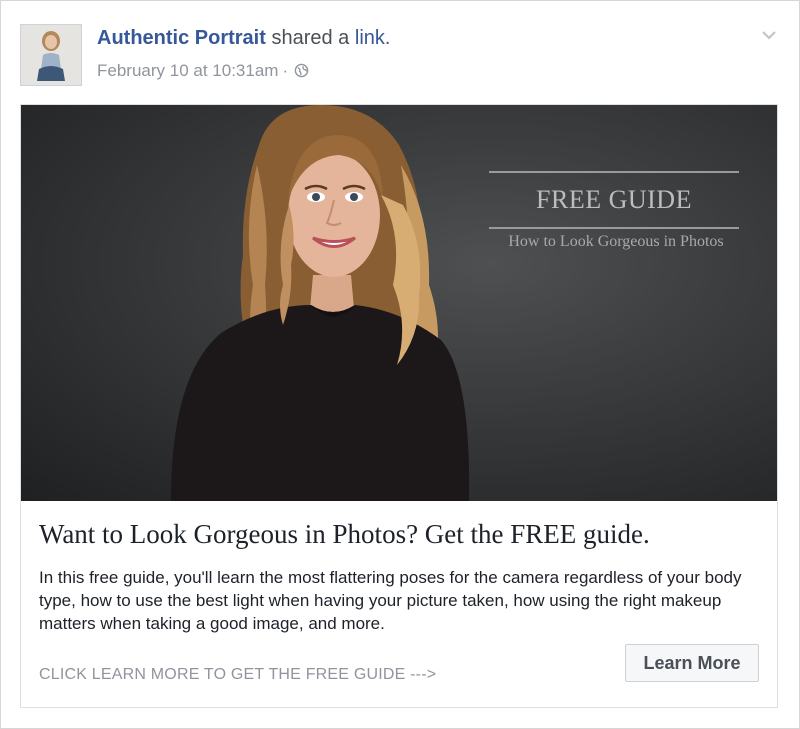 This screenshot has width=800, height=729. What do you see at coordinates (373, 38) in the screenshot?
I see `shared-link-text: link.` at bounding box center [373, 38].